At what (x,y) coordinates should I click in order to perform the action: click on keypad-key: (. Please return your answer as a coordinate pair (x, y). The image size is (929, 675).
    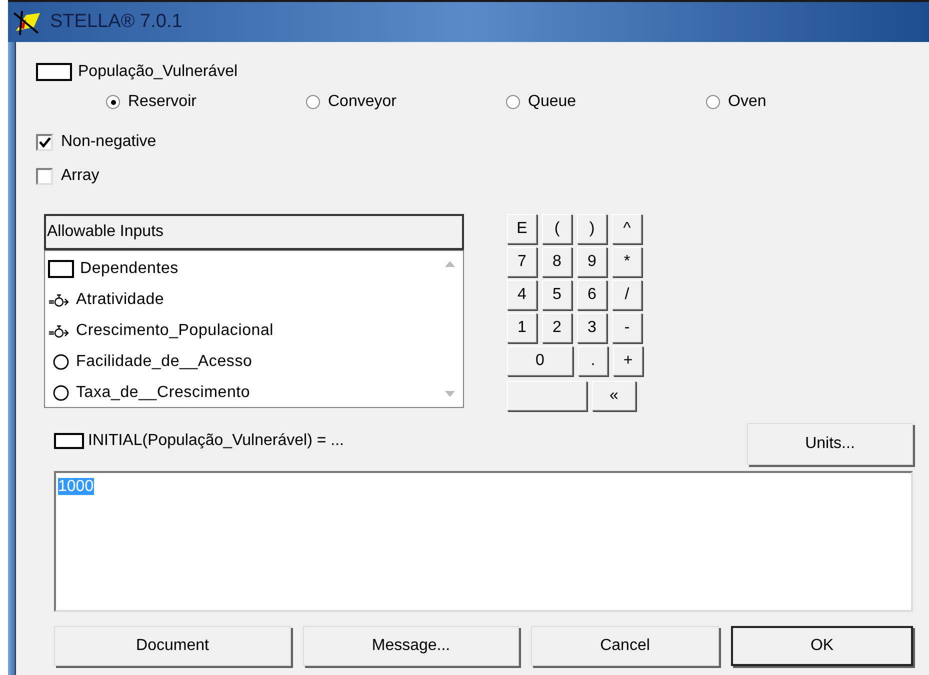
    Looking at the image, I should click on (557, 229).